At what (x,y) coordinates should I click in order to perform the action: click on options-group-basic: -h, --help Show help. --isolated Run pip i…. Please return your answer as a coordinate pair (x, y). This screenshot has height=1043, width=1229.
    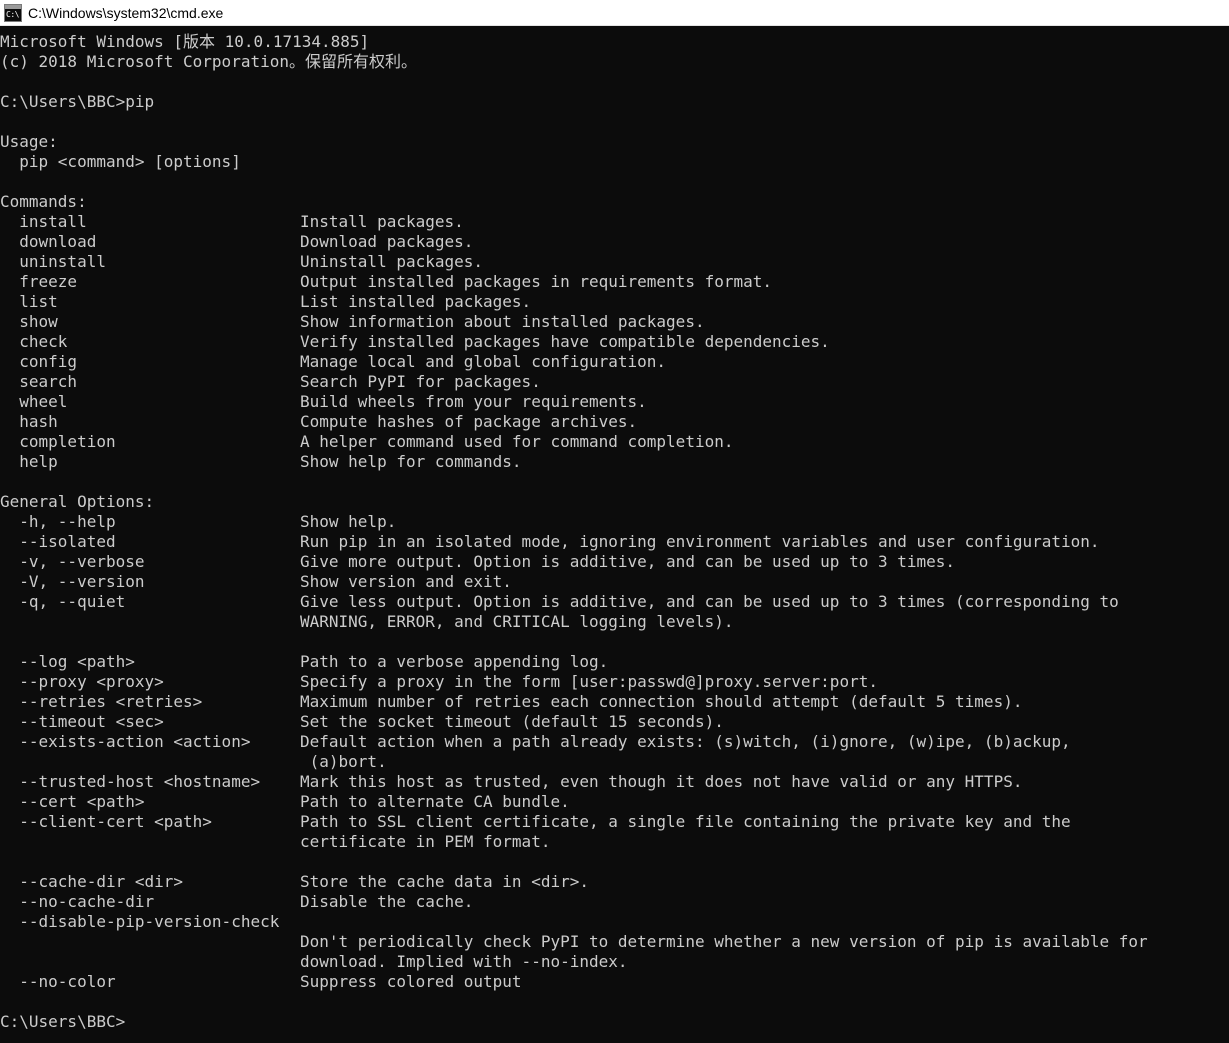
    Looking at the image, I should click on (614, 572).